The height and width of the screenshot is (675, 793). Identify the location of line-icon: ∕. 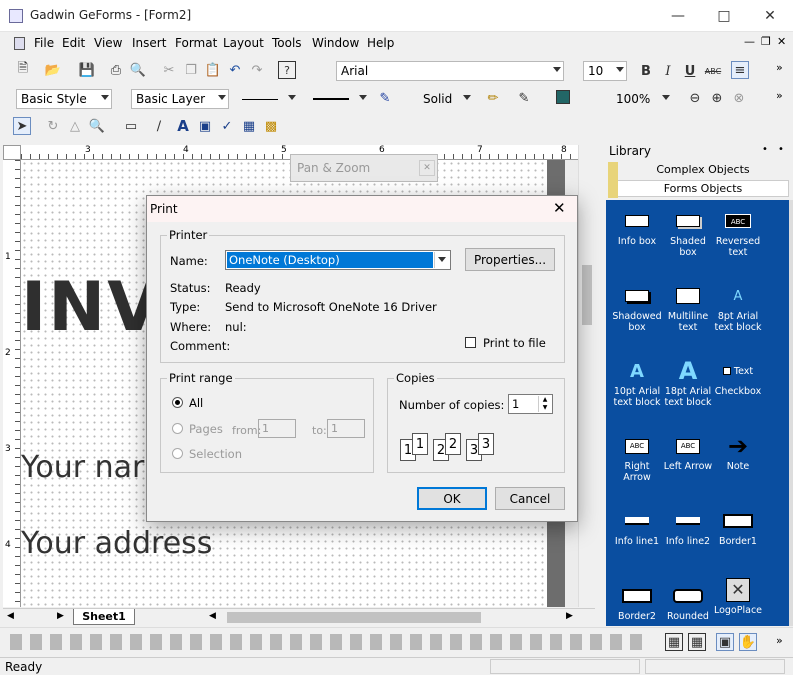
(159, 126).